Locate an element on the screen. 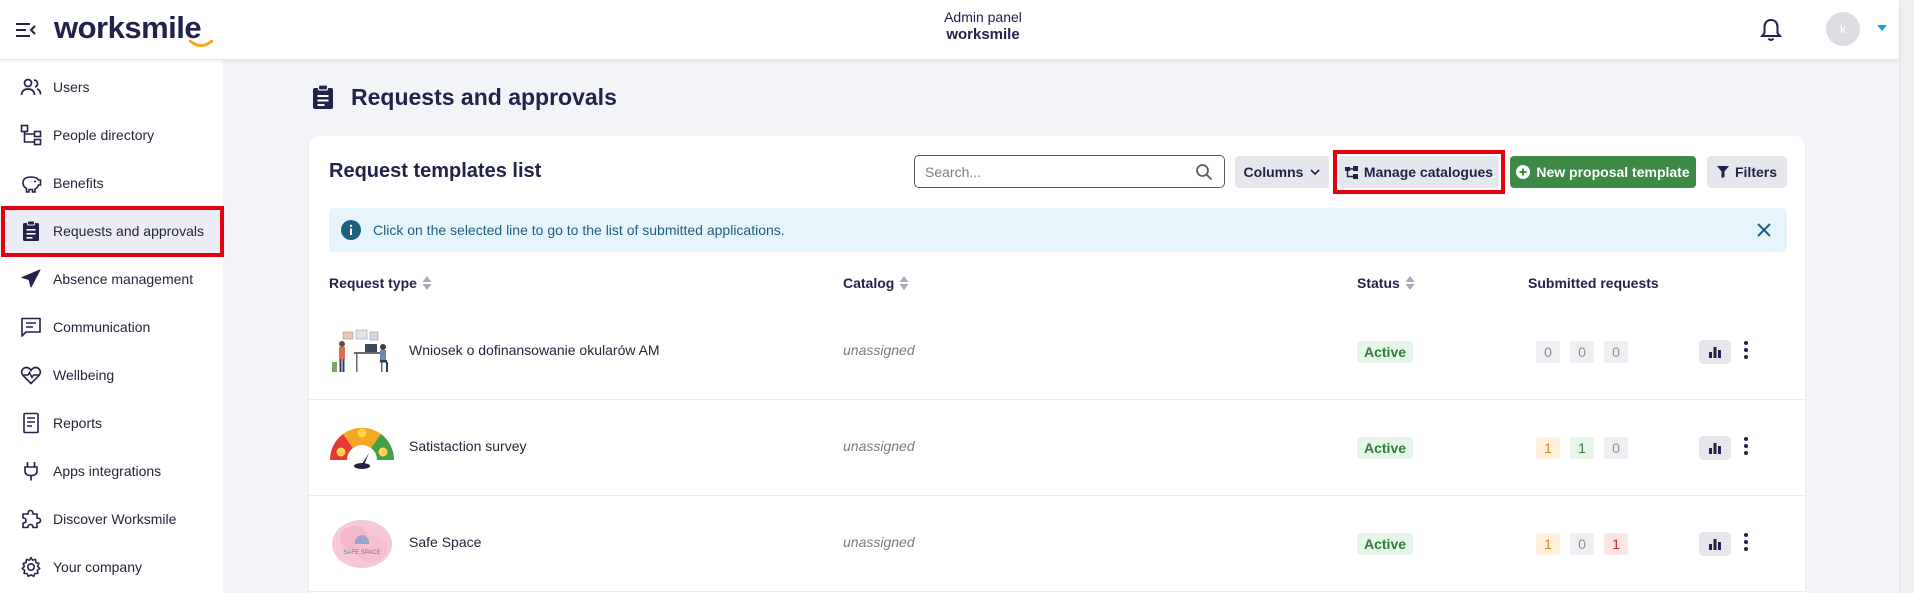 The height and width of the screenshot is (593, 1914). gear-icon is located at coordinates (31, 567).